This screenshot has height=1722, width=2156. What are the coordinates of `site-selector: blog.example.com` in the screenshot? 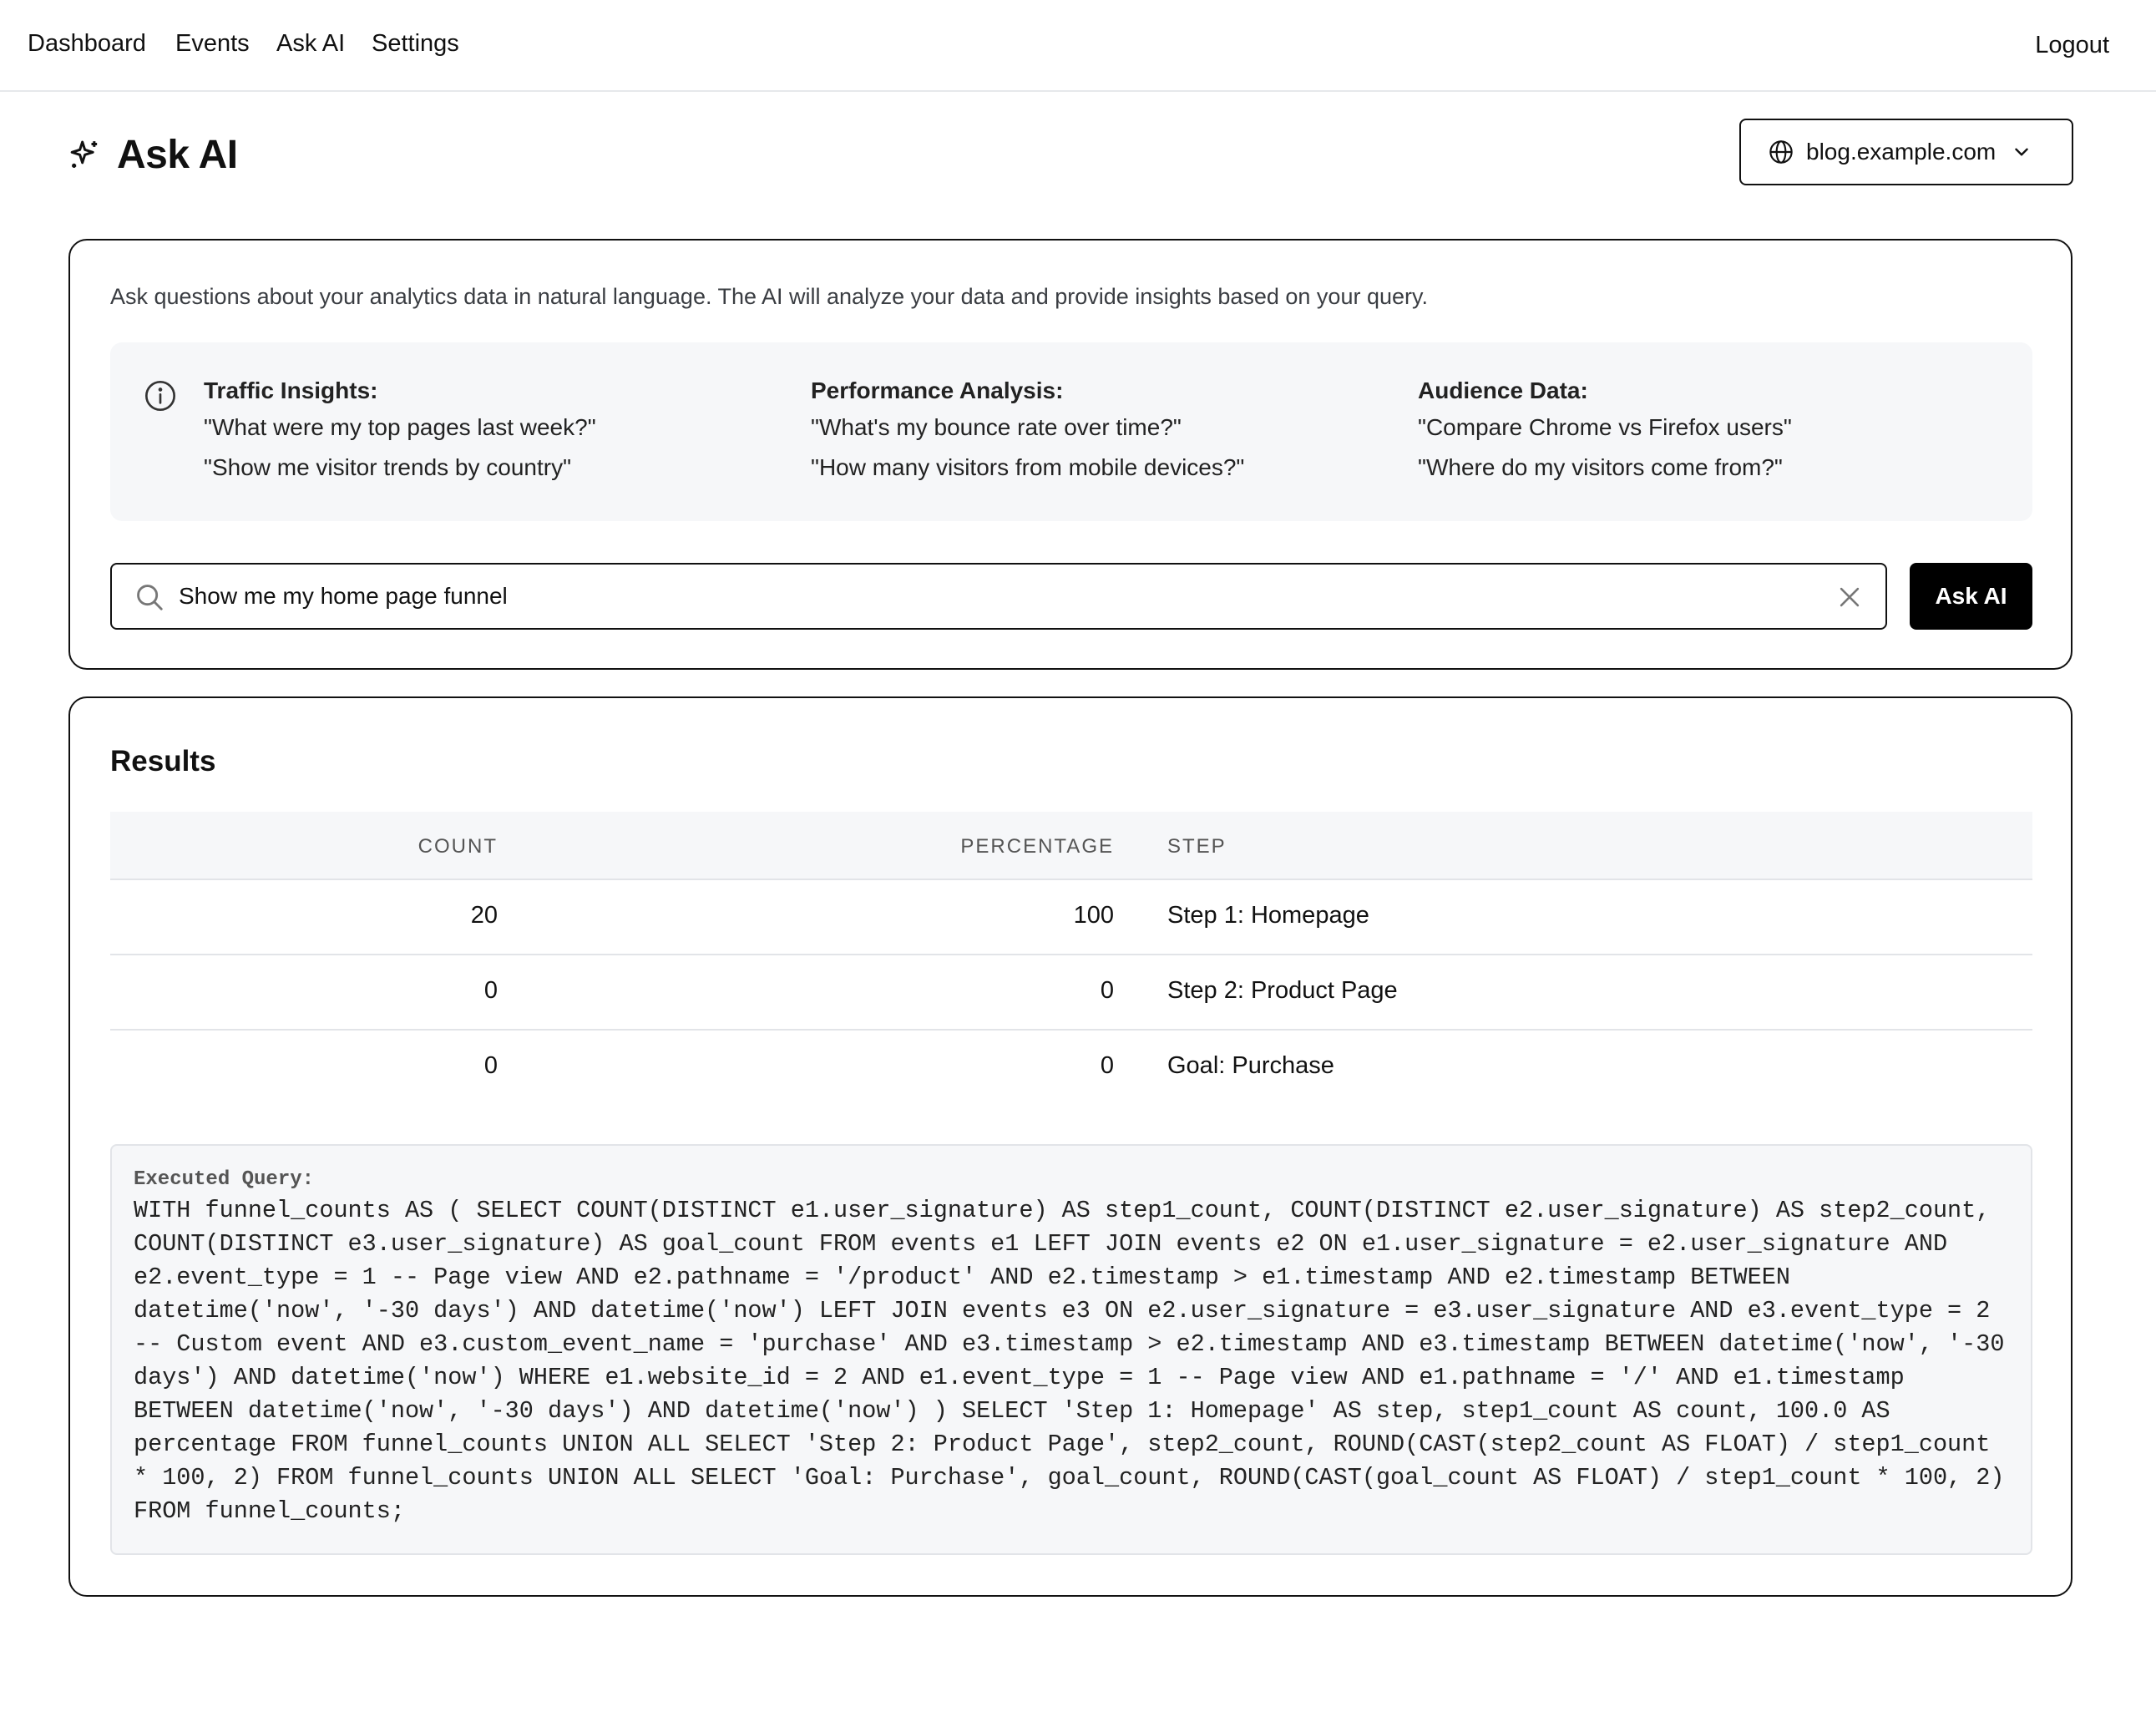 It's located at (1906, 152).